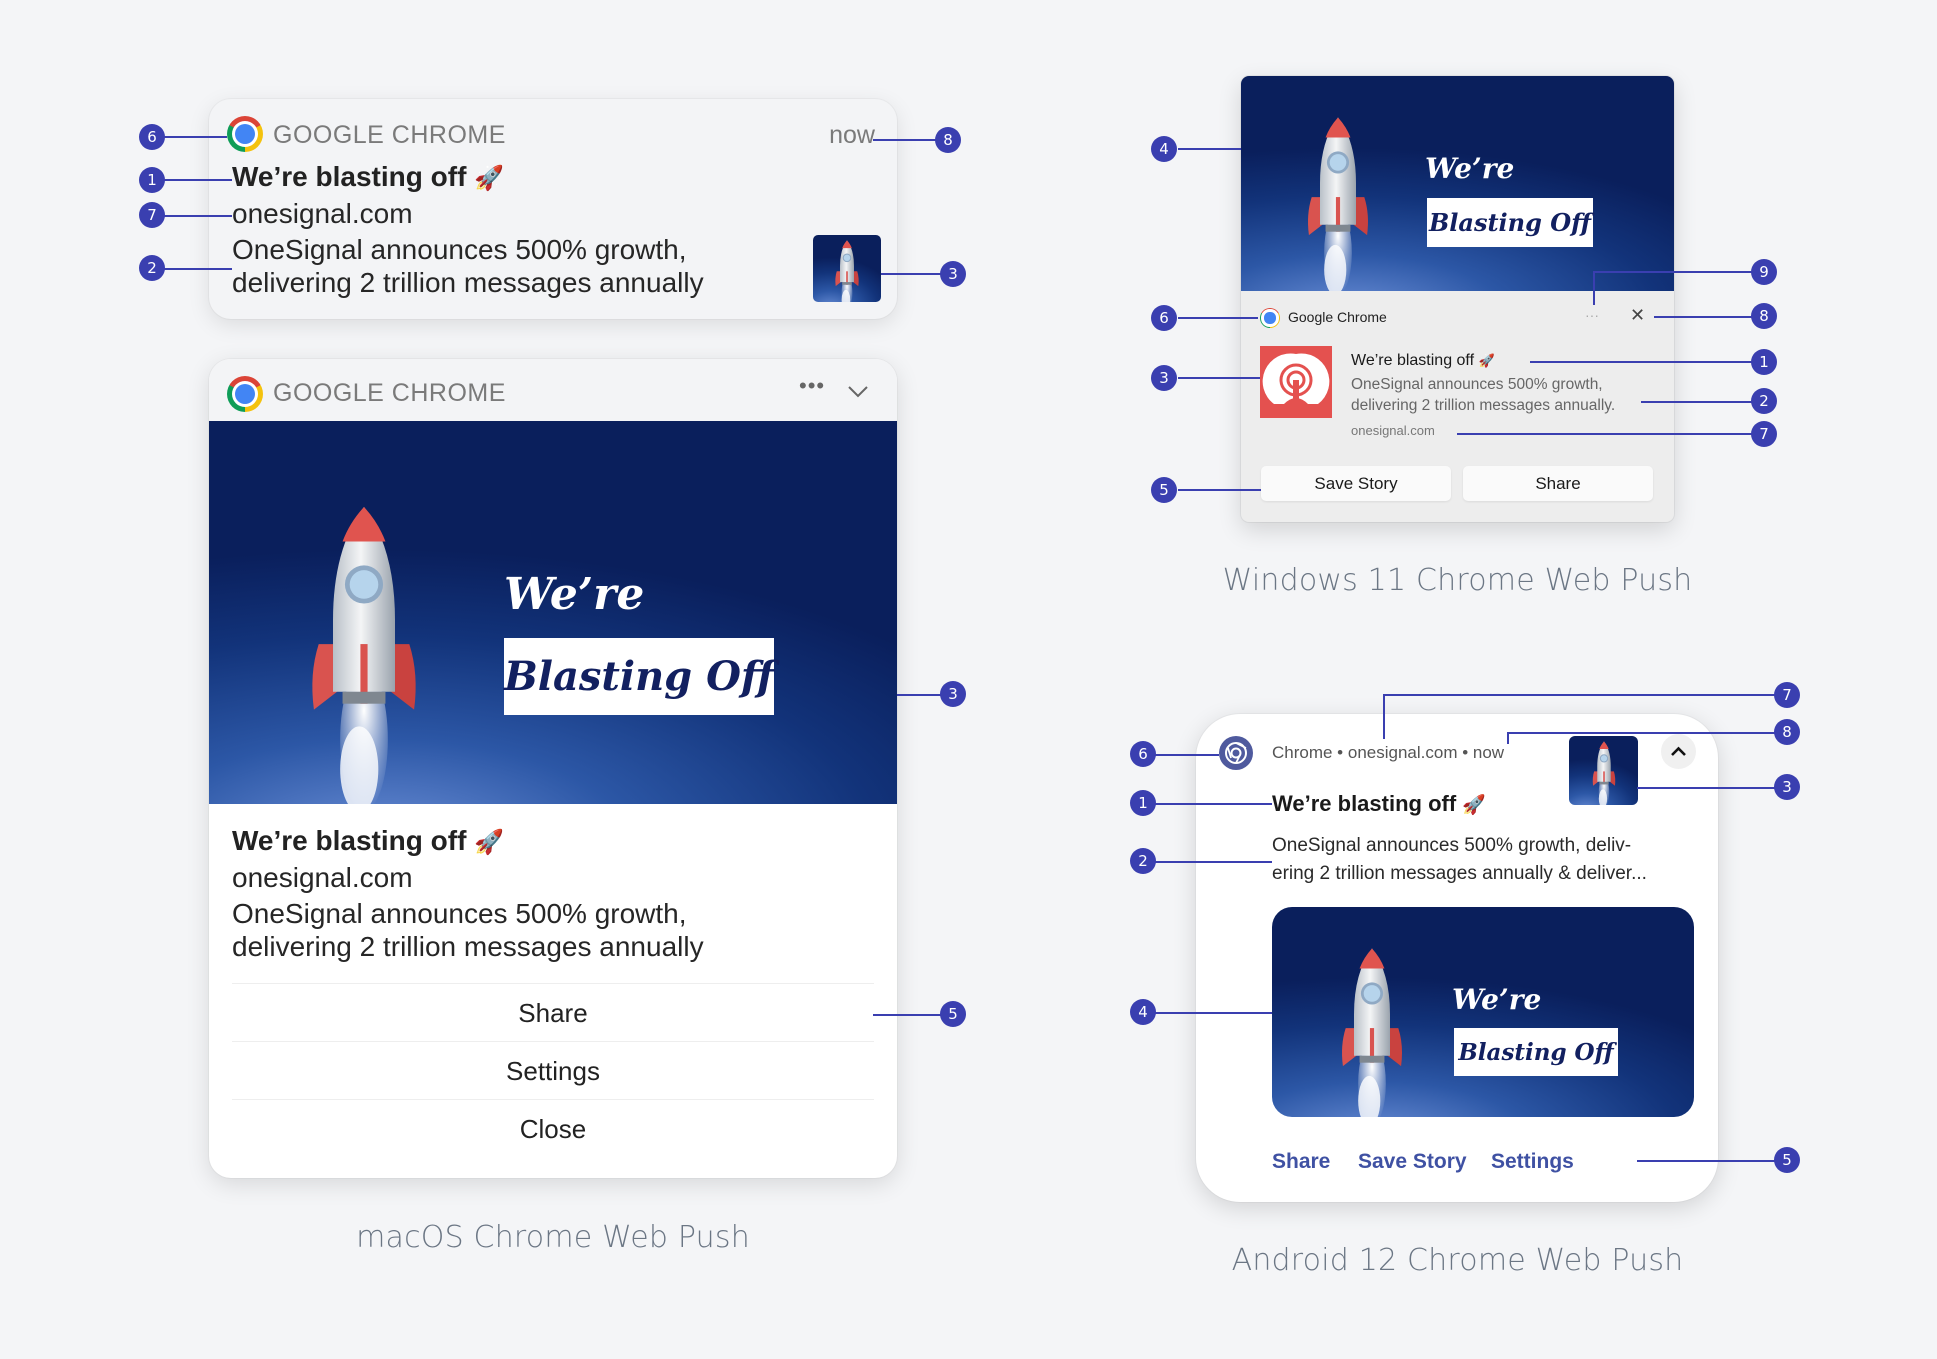 Image resolution: width=1937 pixels, height=1359 pixels. Describe the element at coordinates (1452, 845) in the screenshot. I see `body-line-1: OneSignal announces 500% growth, deliv-` at that location.